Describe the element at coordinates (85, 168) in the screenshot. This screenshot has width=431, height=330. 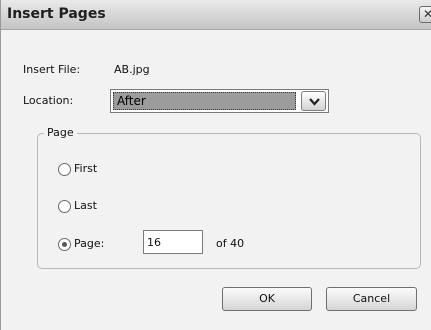
I see `radio-first-label: First` at that location.